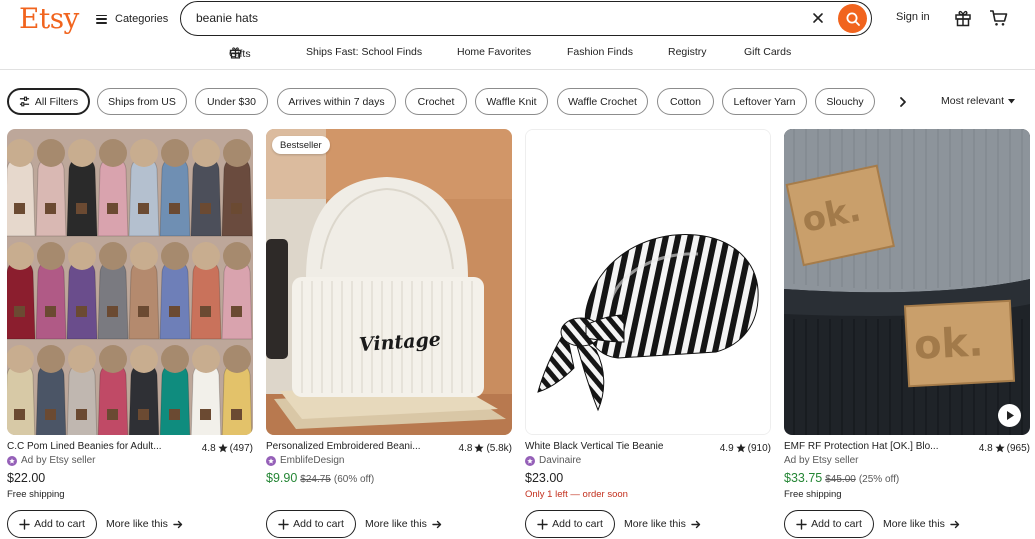 This screenshot has width=1035, height=539. Describe the element at coordinates (560, 460) in the screenshot. I see `seller-name: Davinaire` at that location.